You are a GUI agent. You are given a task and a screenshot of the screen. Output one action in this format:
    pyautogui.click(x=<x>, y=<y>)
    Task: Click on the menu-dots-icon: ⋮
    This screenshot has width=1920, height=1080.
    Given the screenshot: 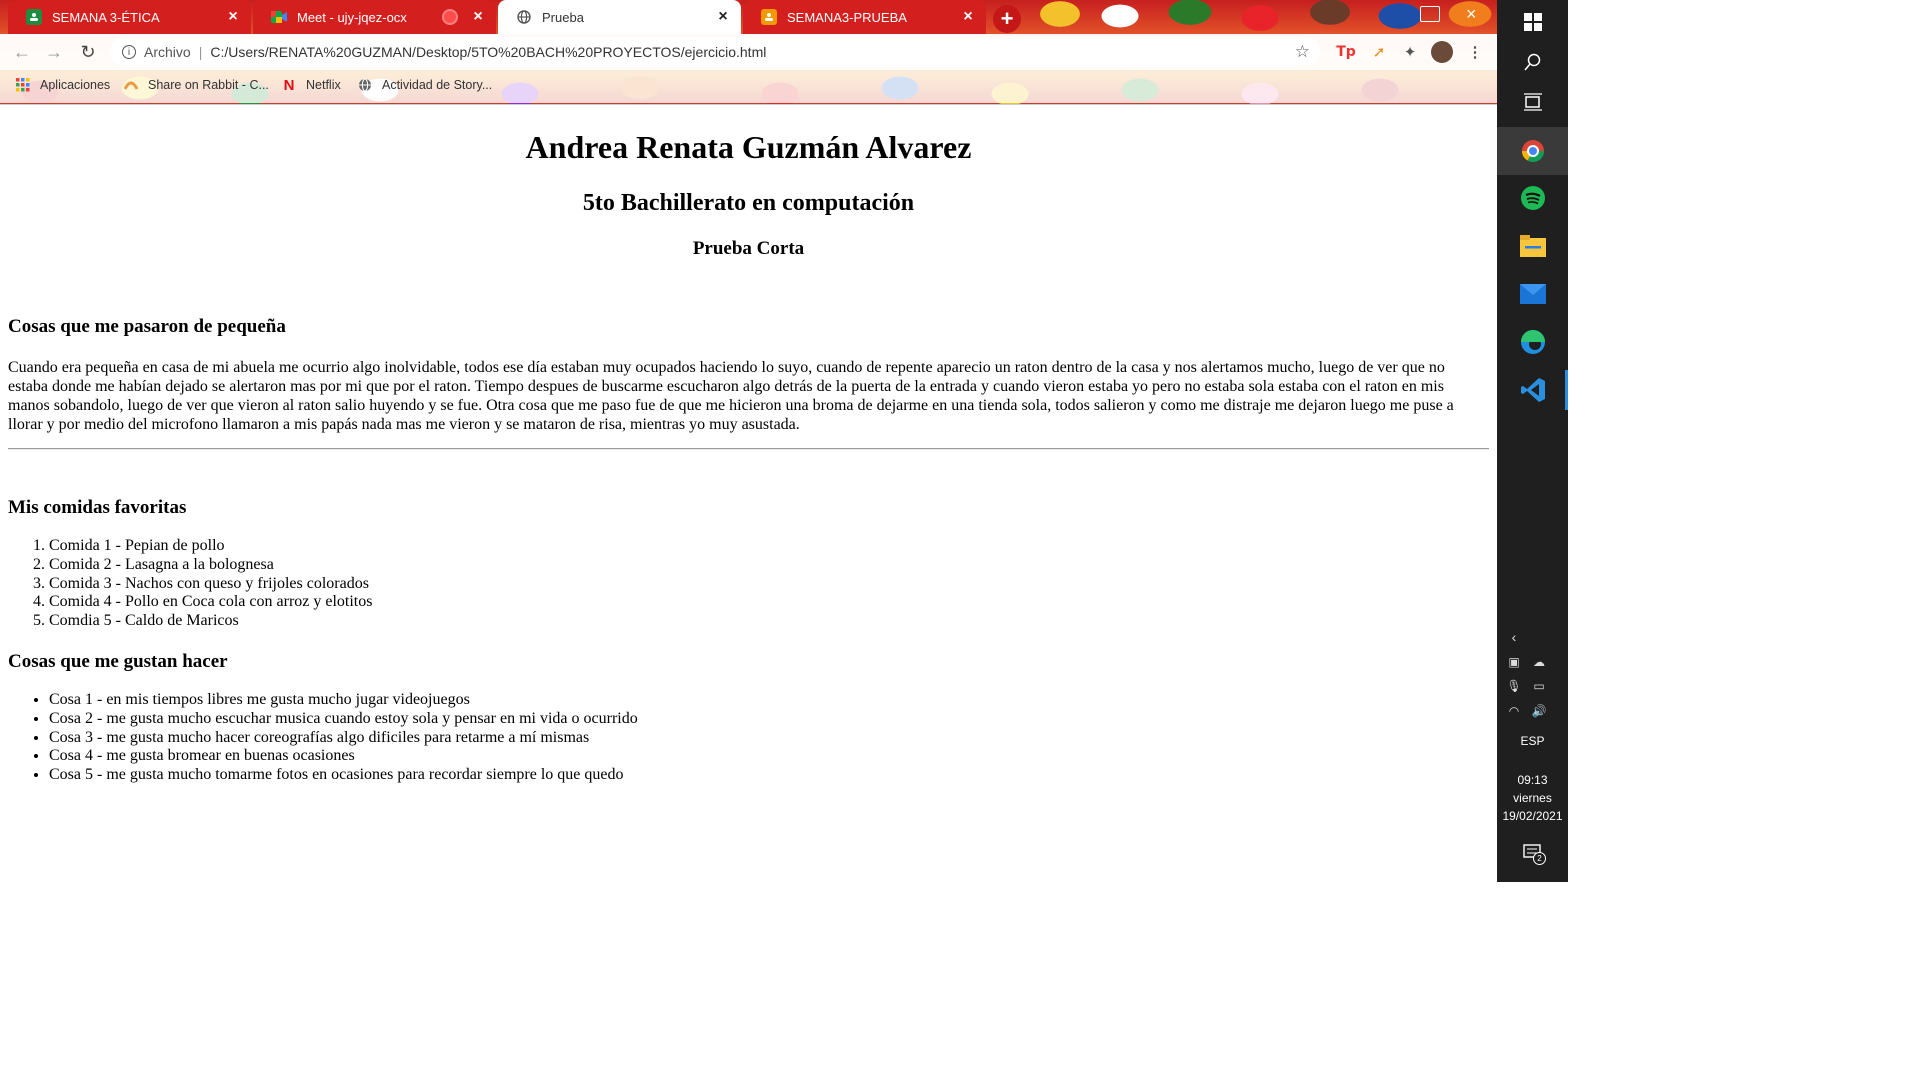 What is the action you would take?
    pyautogui.click(x=1475, y=52)
    